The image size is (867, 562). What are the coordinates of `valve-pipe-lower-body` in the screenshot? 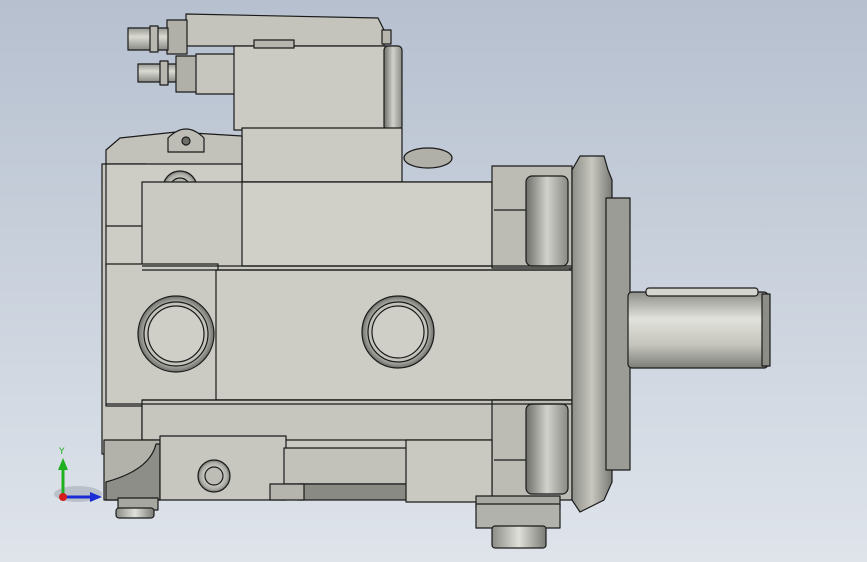 It's located at (216, 74).